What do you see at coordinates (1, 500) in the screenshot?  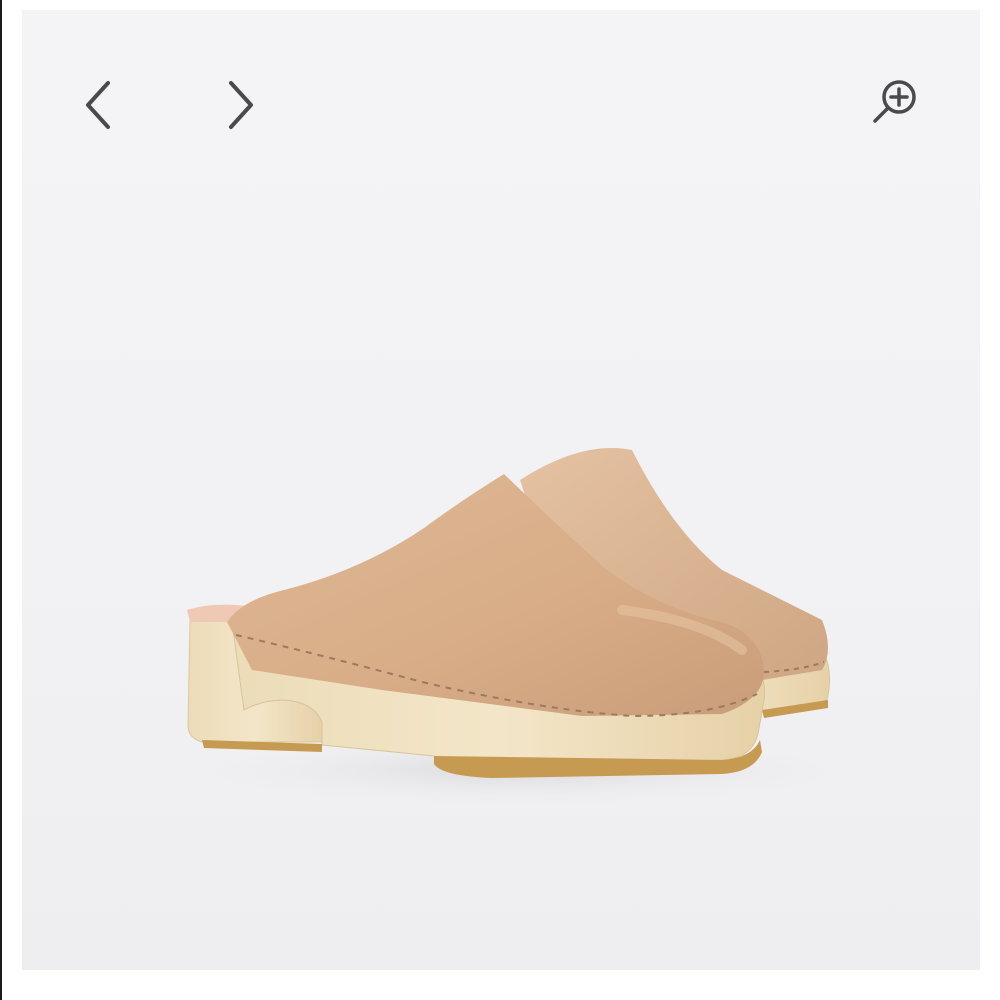 I see `left-border` at bounding box center [1, 500].